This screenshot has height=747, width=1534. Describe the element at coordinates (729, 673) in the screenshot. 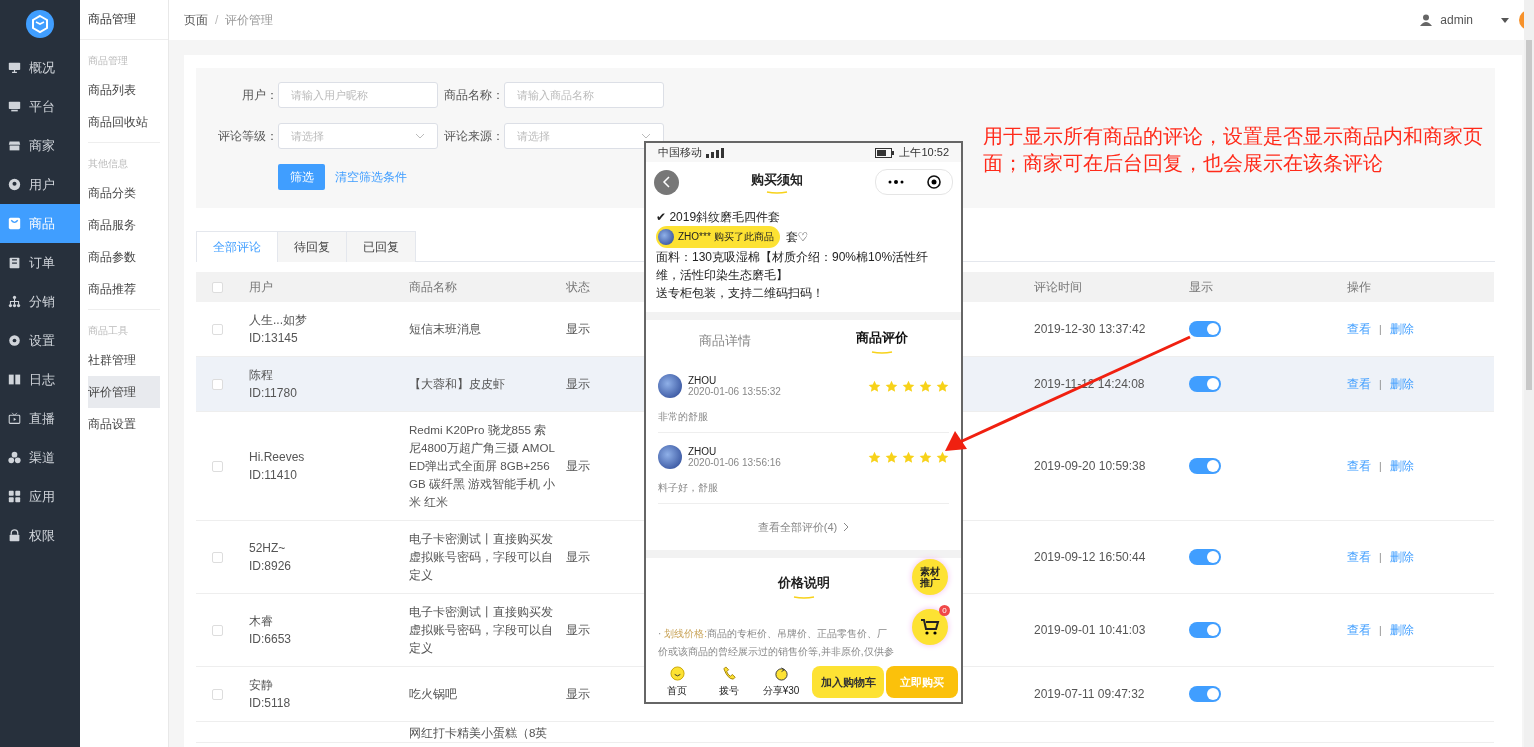

I see `phone-icon` at that location.